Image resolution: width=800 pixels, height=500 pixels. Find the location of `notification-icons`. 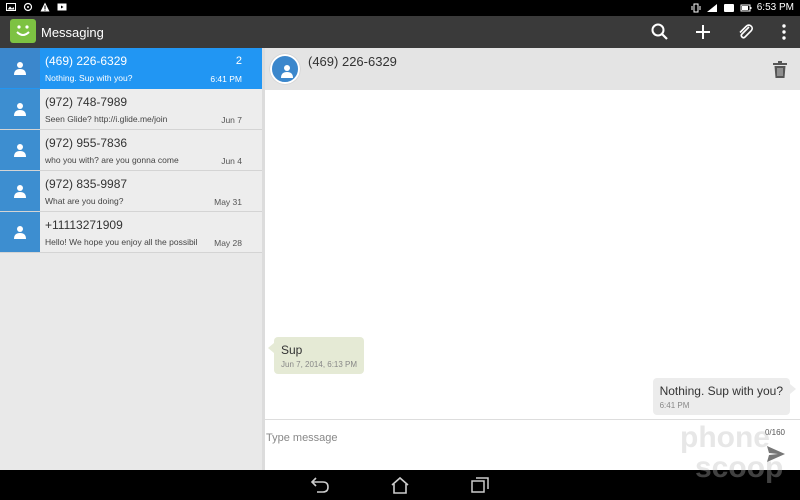

notification-icons is located at coordinates (36, 7).